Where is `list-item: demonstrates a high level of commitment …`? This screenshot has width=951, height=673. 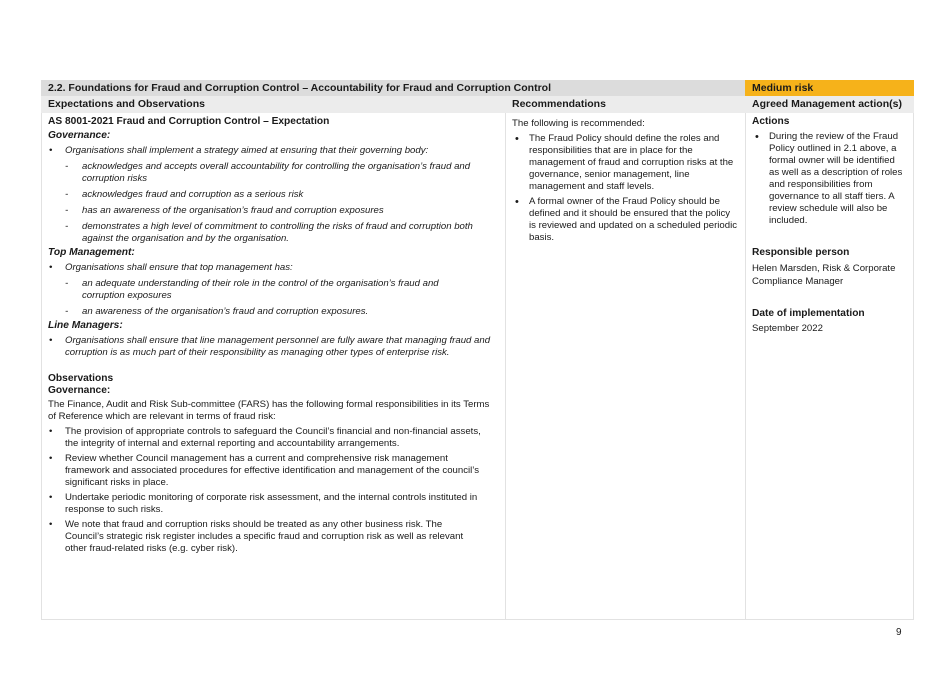
list-item: demonstrates a high level of commitment … is located at coordinates (273, 233).